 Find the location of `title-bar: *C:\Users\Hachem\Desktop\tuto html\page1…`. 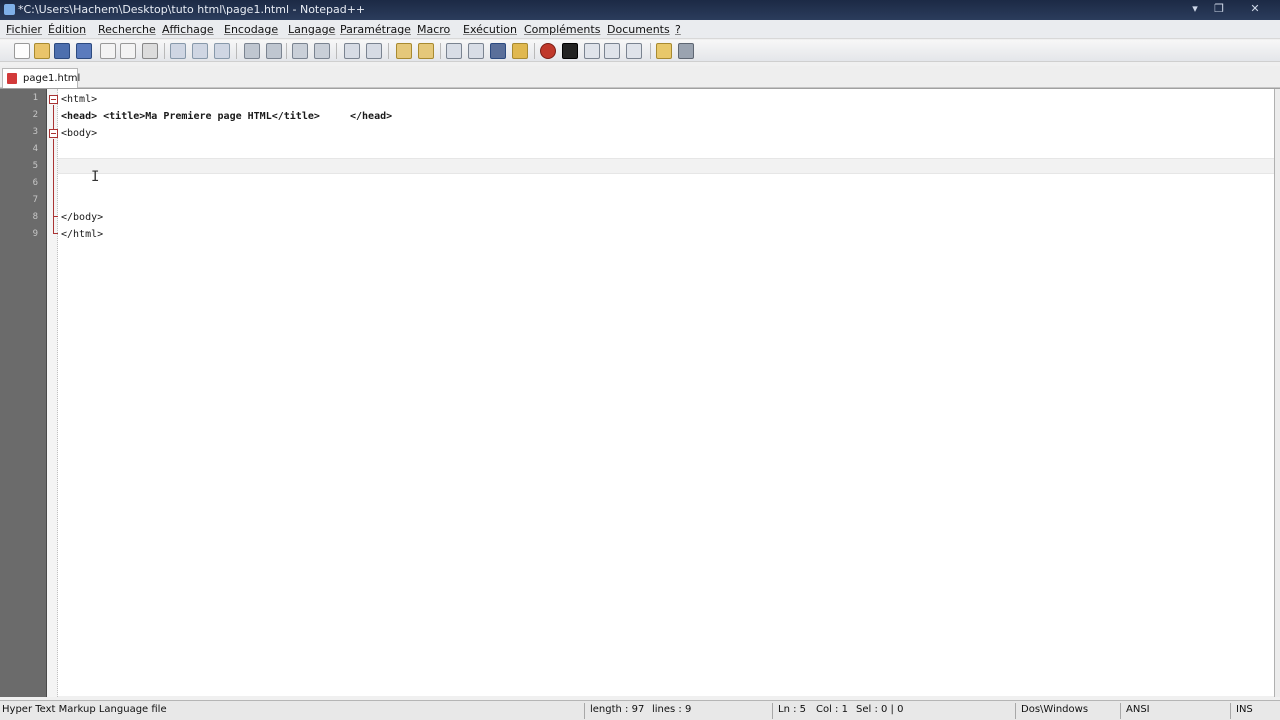

title-bar: *C:\Users\Hachem\Desktop\tuto html\page1… is located at coordinates (640, 10).